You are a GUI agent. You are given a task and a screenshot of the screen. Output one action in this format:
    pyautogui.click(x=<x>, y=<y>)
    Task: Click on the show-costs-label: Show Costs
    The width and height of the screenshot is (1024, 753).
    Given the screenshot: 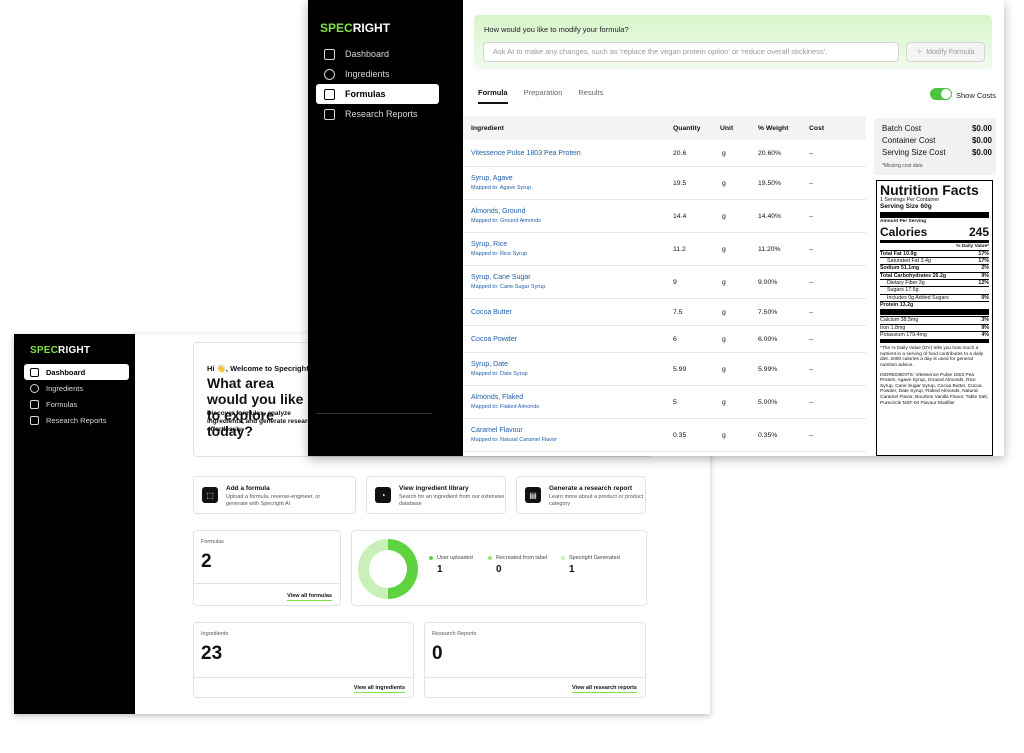 What is the action you would take?
    pyautogui.click(x=976, y=95)
    